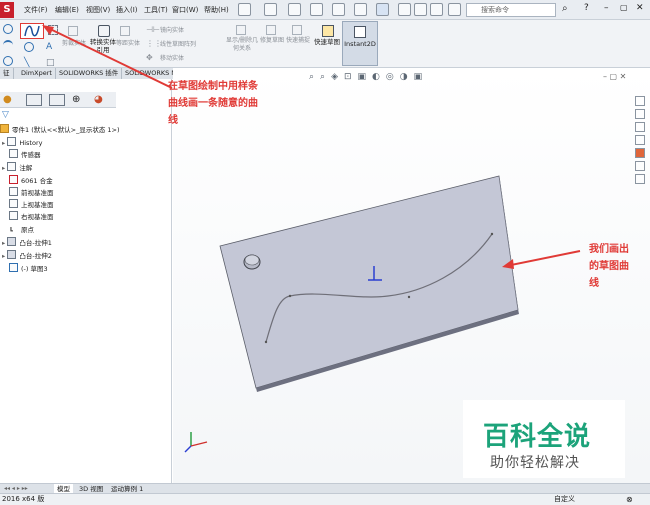 The image size is (650, 505). What do you see at coordinates (35, 243) in the screenshot?
I see `tree-label: 凸台-拉伸1` at bounding box center [35, 243].